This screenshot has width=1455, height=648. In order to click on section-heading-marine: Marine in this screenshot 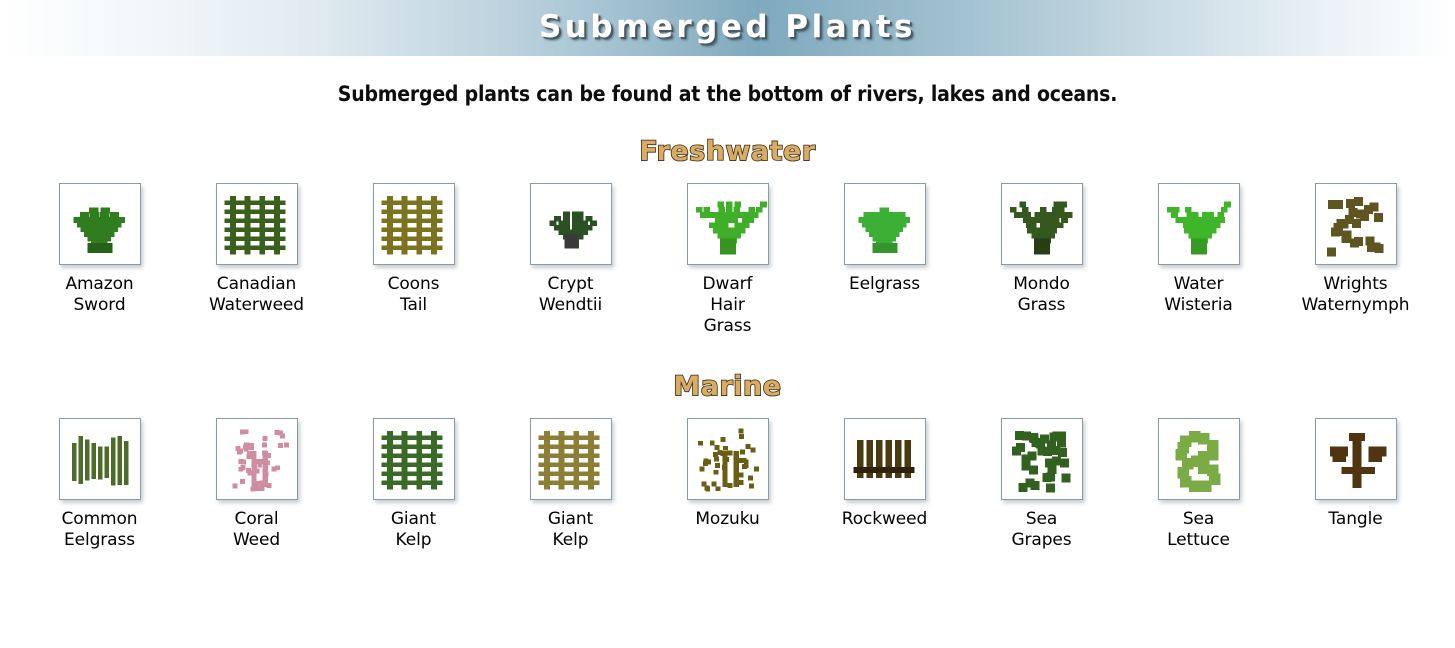, I will do `click(727, 386)`.